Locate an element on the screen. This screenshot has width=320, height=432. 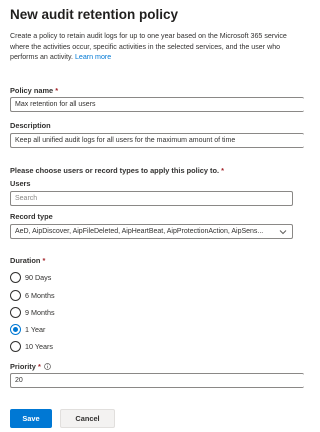
learn-more-link: Learn more is located at coordinates (93, 57).